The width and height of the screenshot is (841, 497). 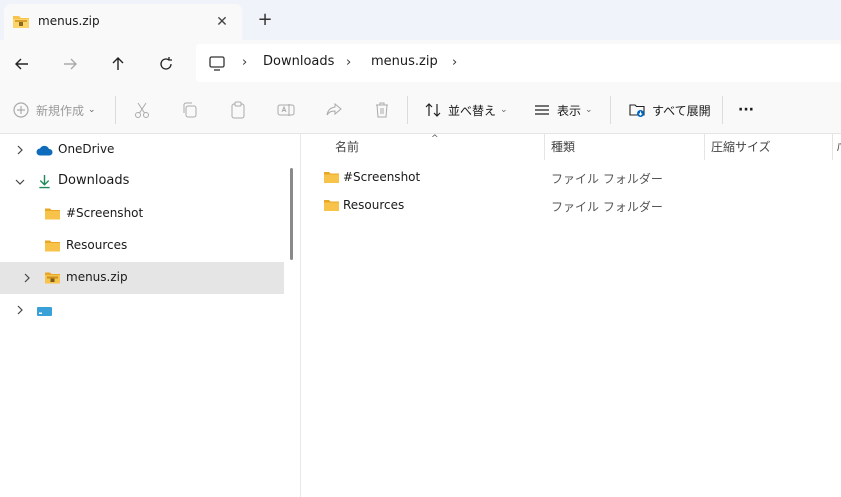 I want to click on share-icon, so click(x=334, y=110).